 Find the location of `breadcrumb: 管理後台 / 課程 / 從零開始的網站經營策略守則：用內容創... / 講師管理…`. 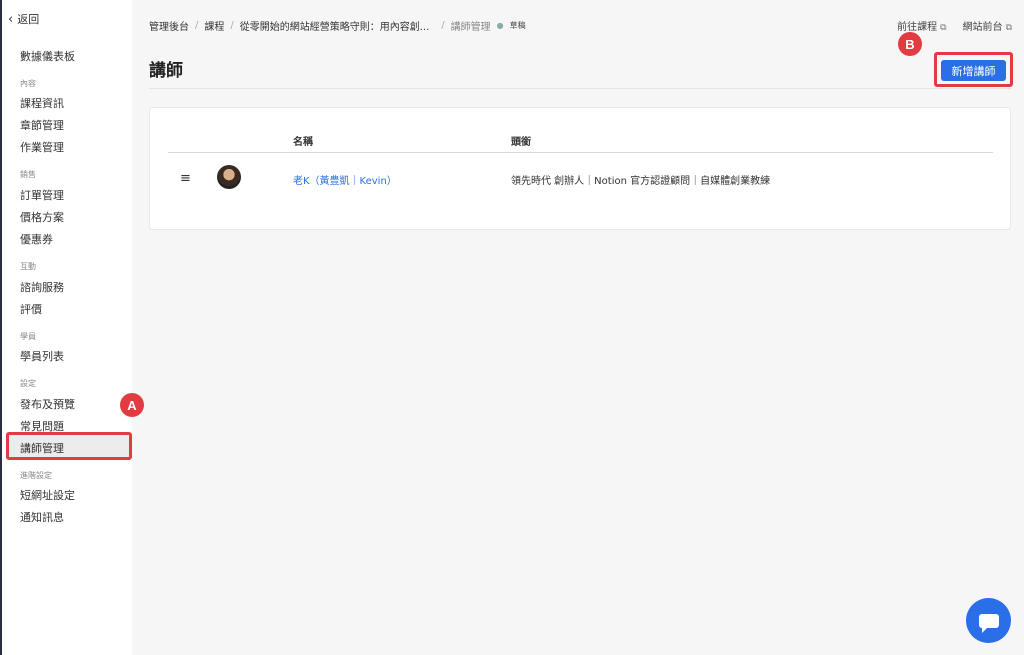

breadcrumb: 管理後台 / 課程 / 從零開始的網站經營策略守則：用內容創... / 講師管理… is located at coordinates (337, 25).